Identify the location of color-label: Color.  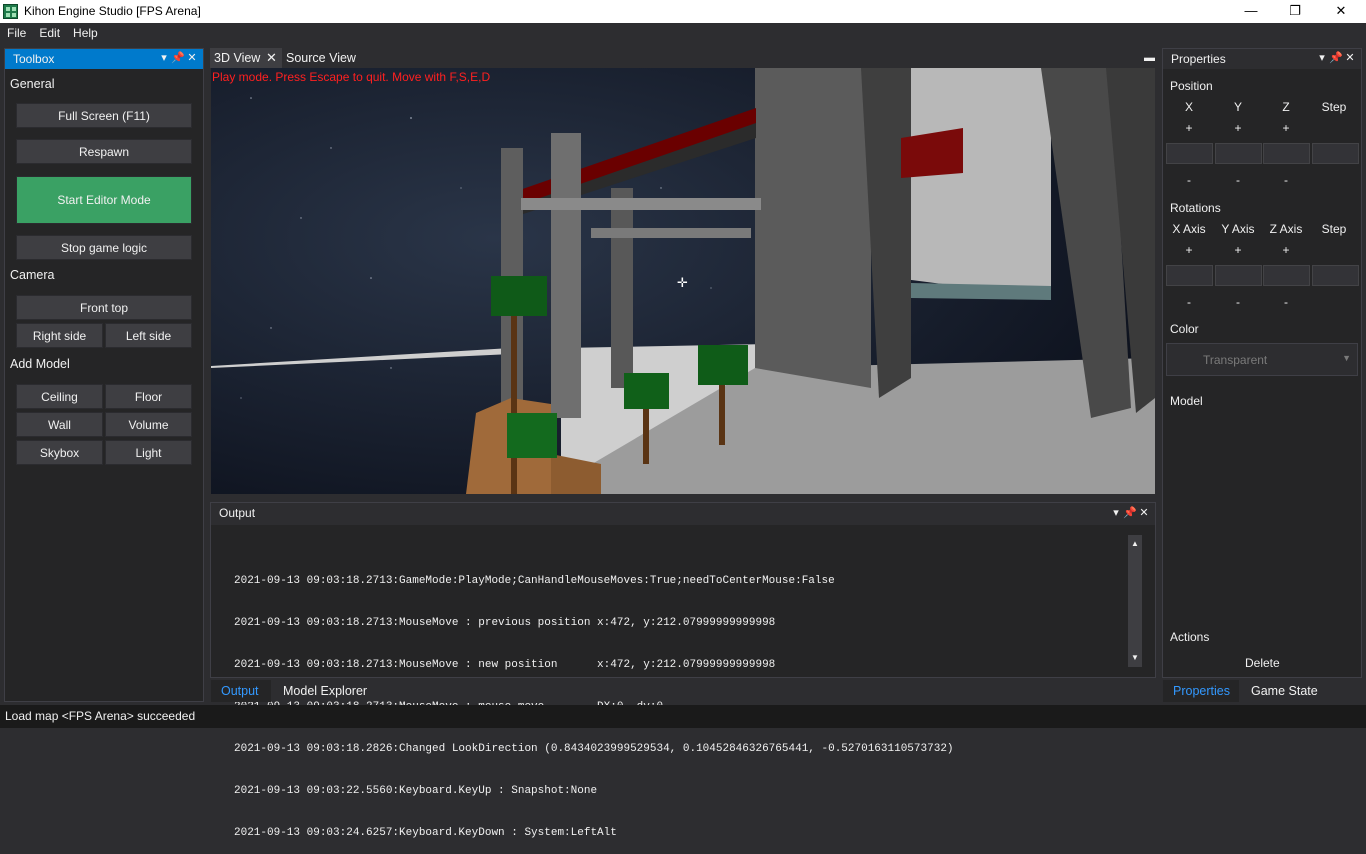
(1184, 329).